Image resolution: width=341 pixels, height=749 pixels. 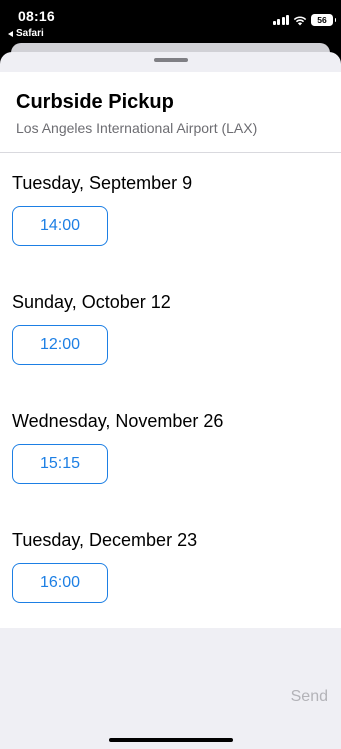 What do you see at coordinates (30, 33) in the screenshot?
I see `back-app-label: Safari` at bounding box center [30, 33].